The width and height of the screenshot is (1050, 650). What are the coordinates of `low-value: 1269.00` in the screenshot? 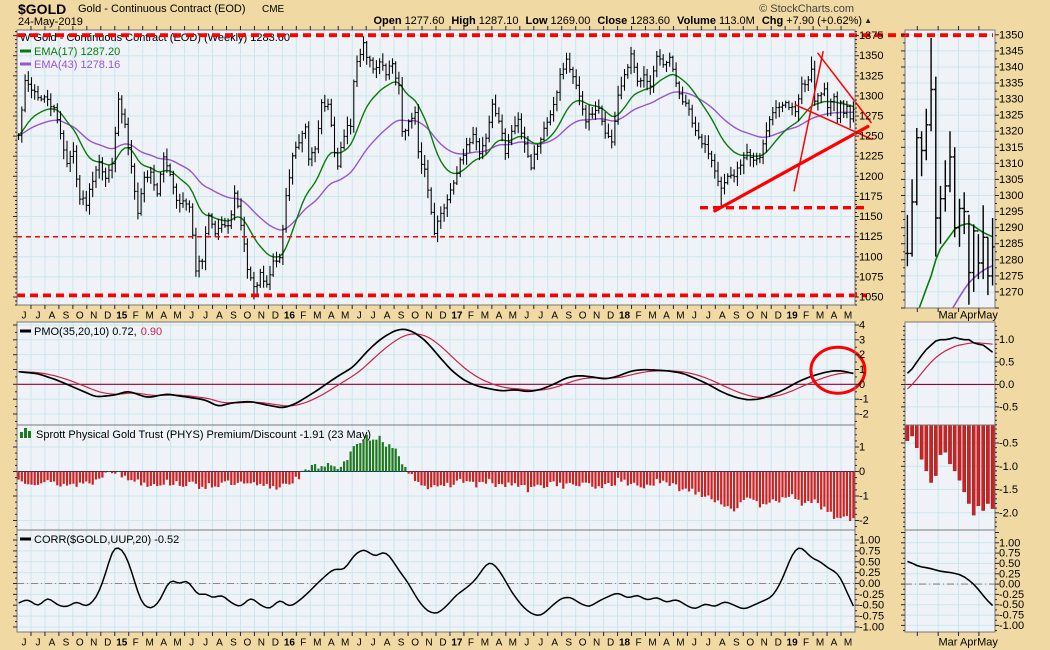 It's located at (570, 21).